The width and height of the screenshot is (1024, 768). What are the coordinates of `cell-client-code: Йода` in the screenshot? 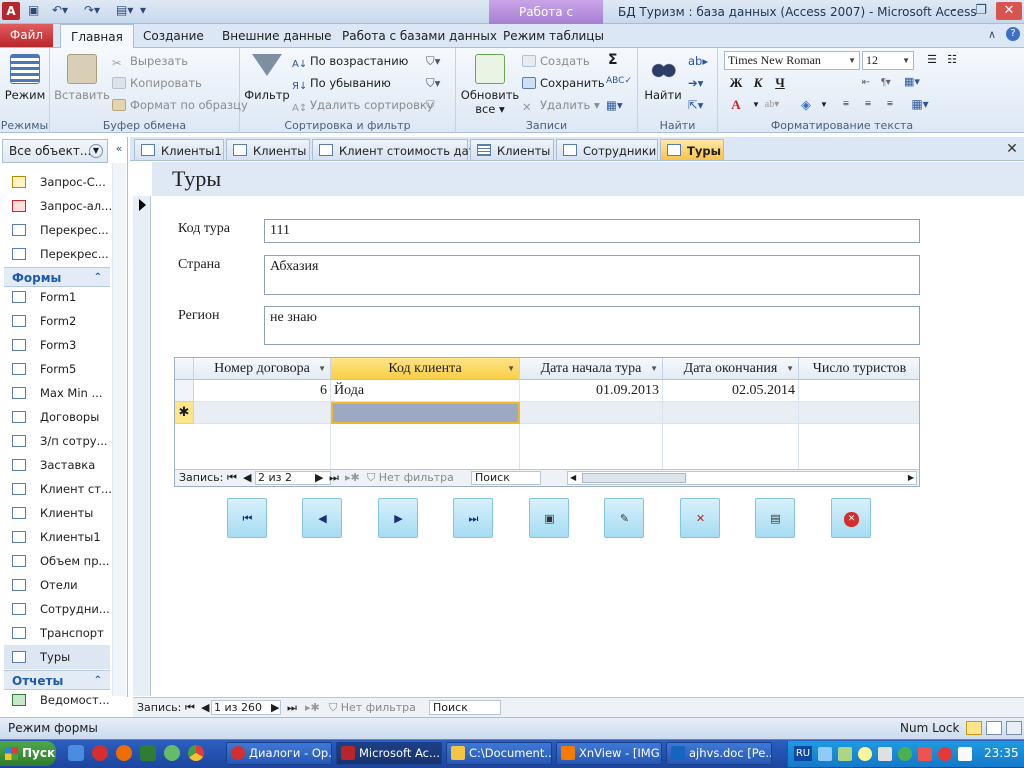 It's located at (425, 391).